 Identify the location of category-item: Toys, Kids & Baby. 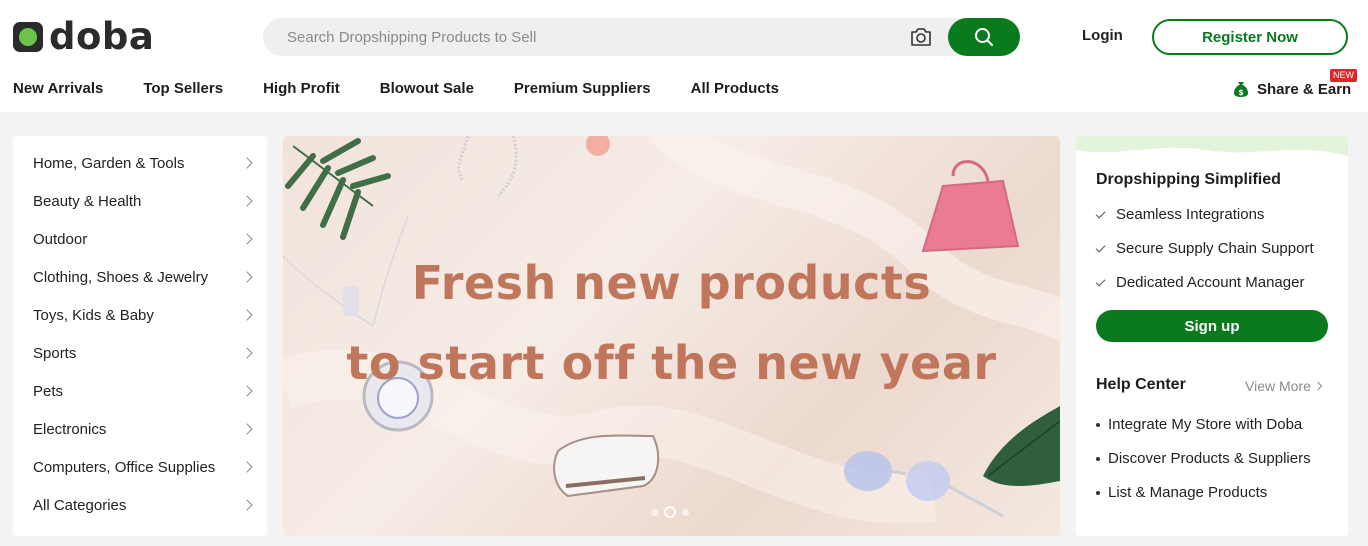
(140, 315).